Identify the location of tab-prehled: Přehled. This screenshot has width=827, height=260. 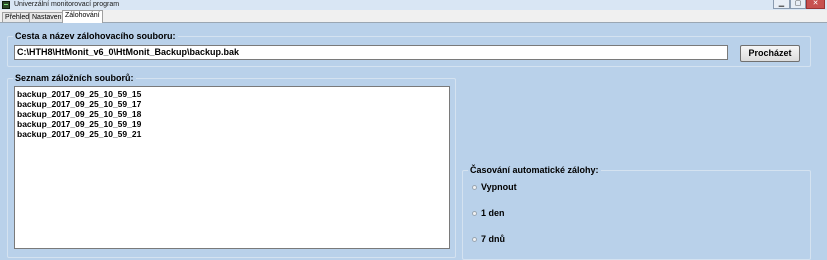
(17, 17).